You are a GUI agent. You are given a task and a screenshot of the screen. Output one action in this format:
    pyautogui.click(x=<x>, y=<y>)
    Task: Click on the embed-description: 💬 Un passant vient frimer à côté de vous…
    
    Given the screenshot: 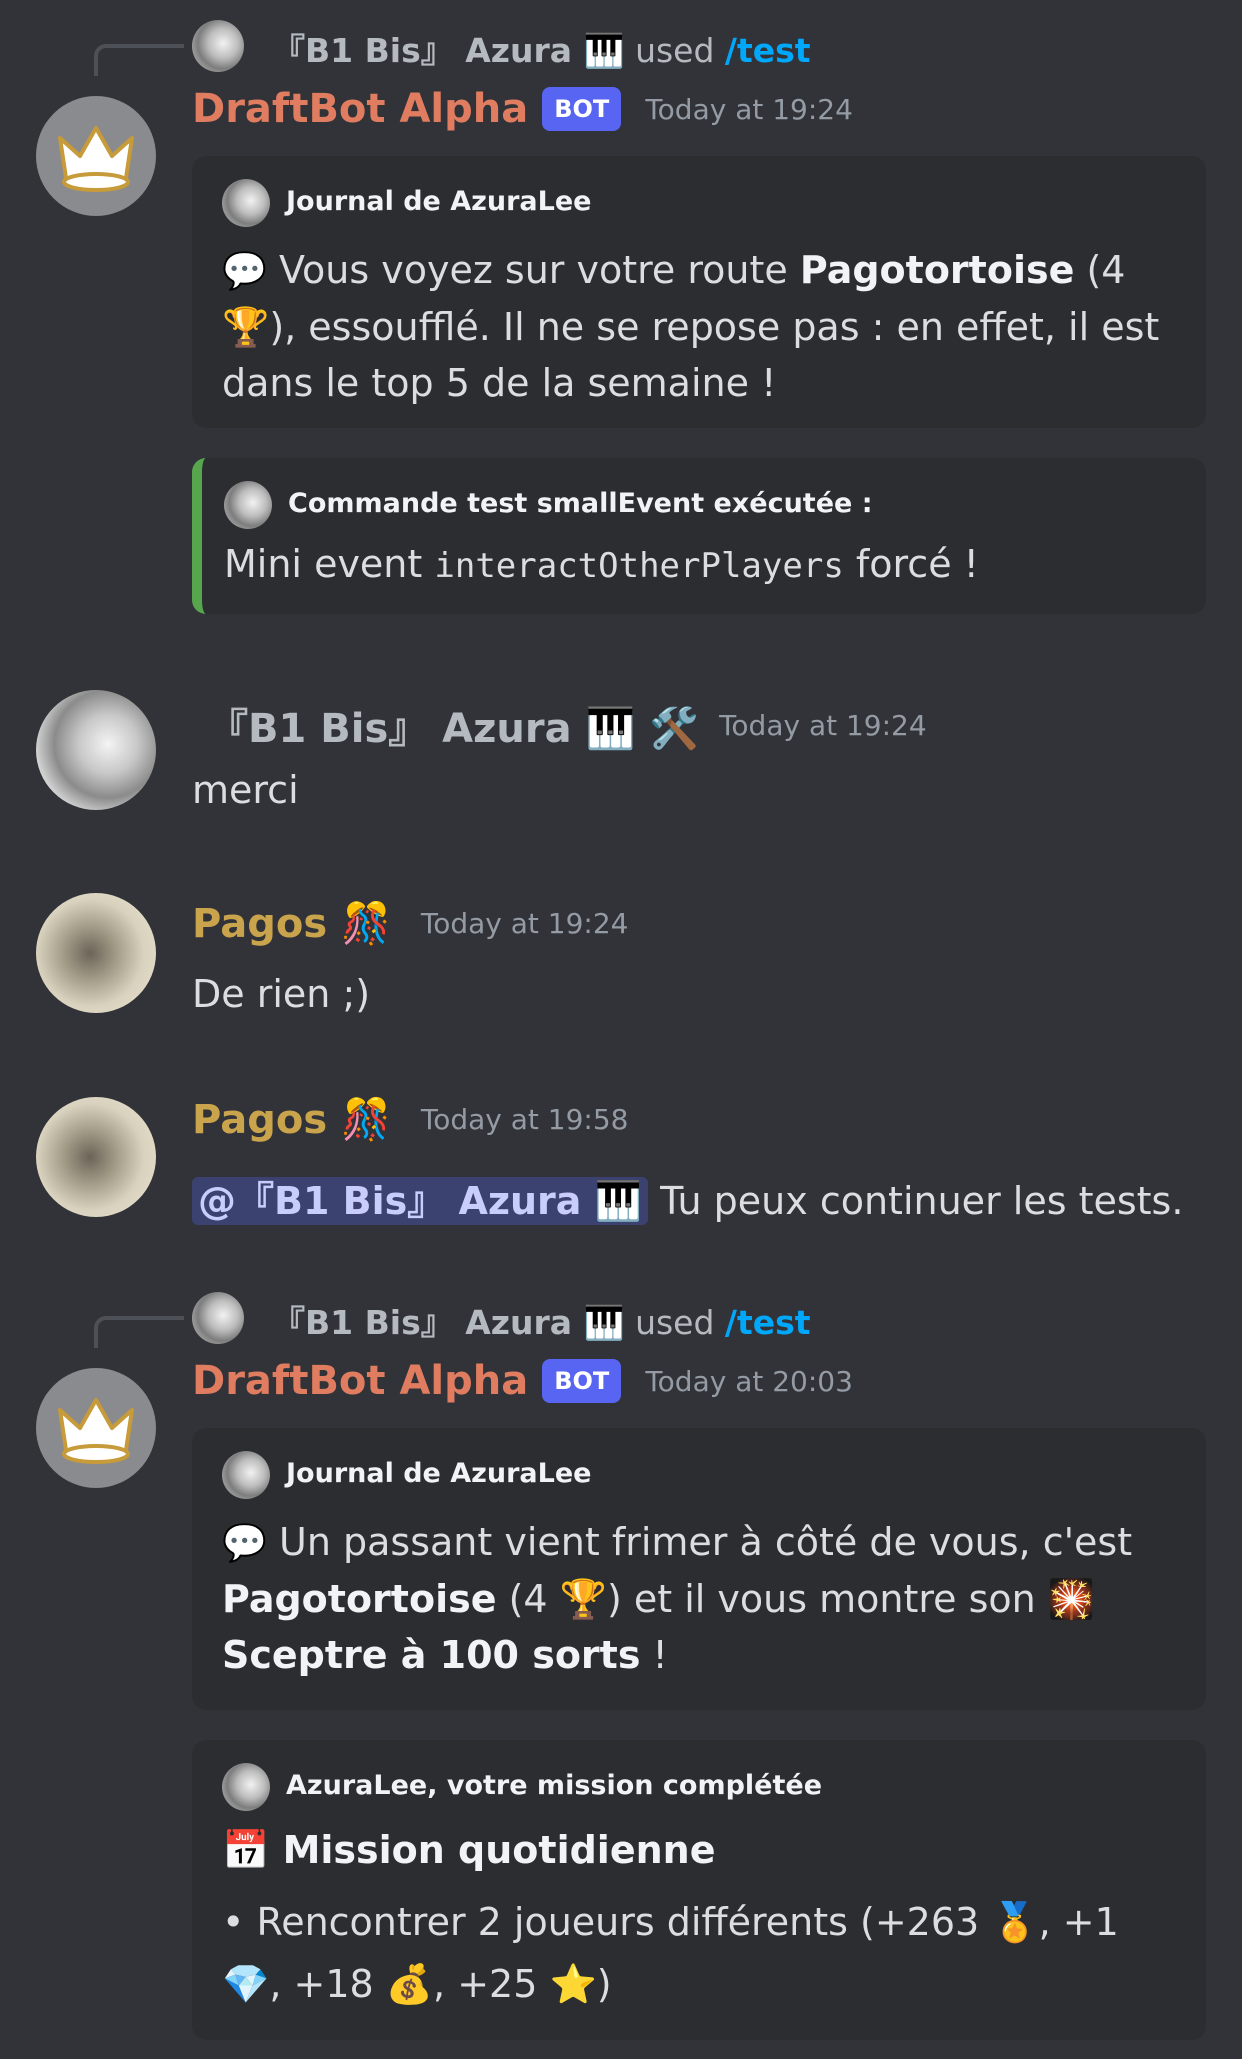 What is the action you would take?
    pyautogui.click(x=677, y=1598)
    